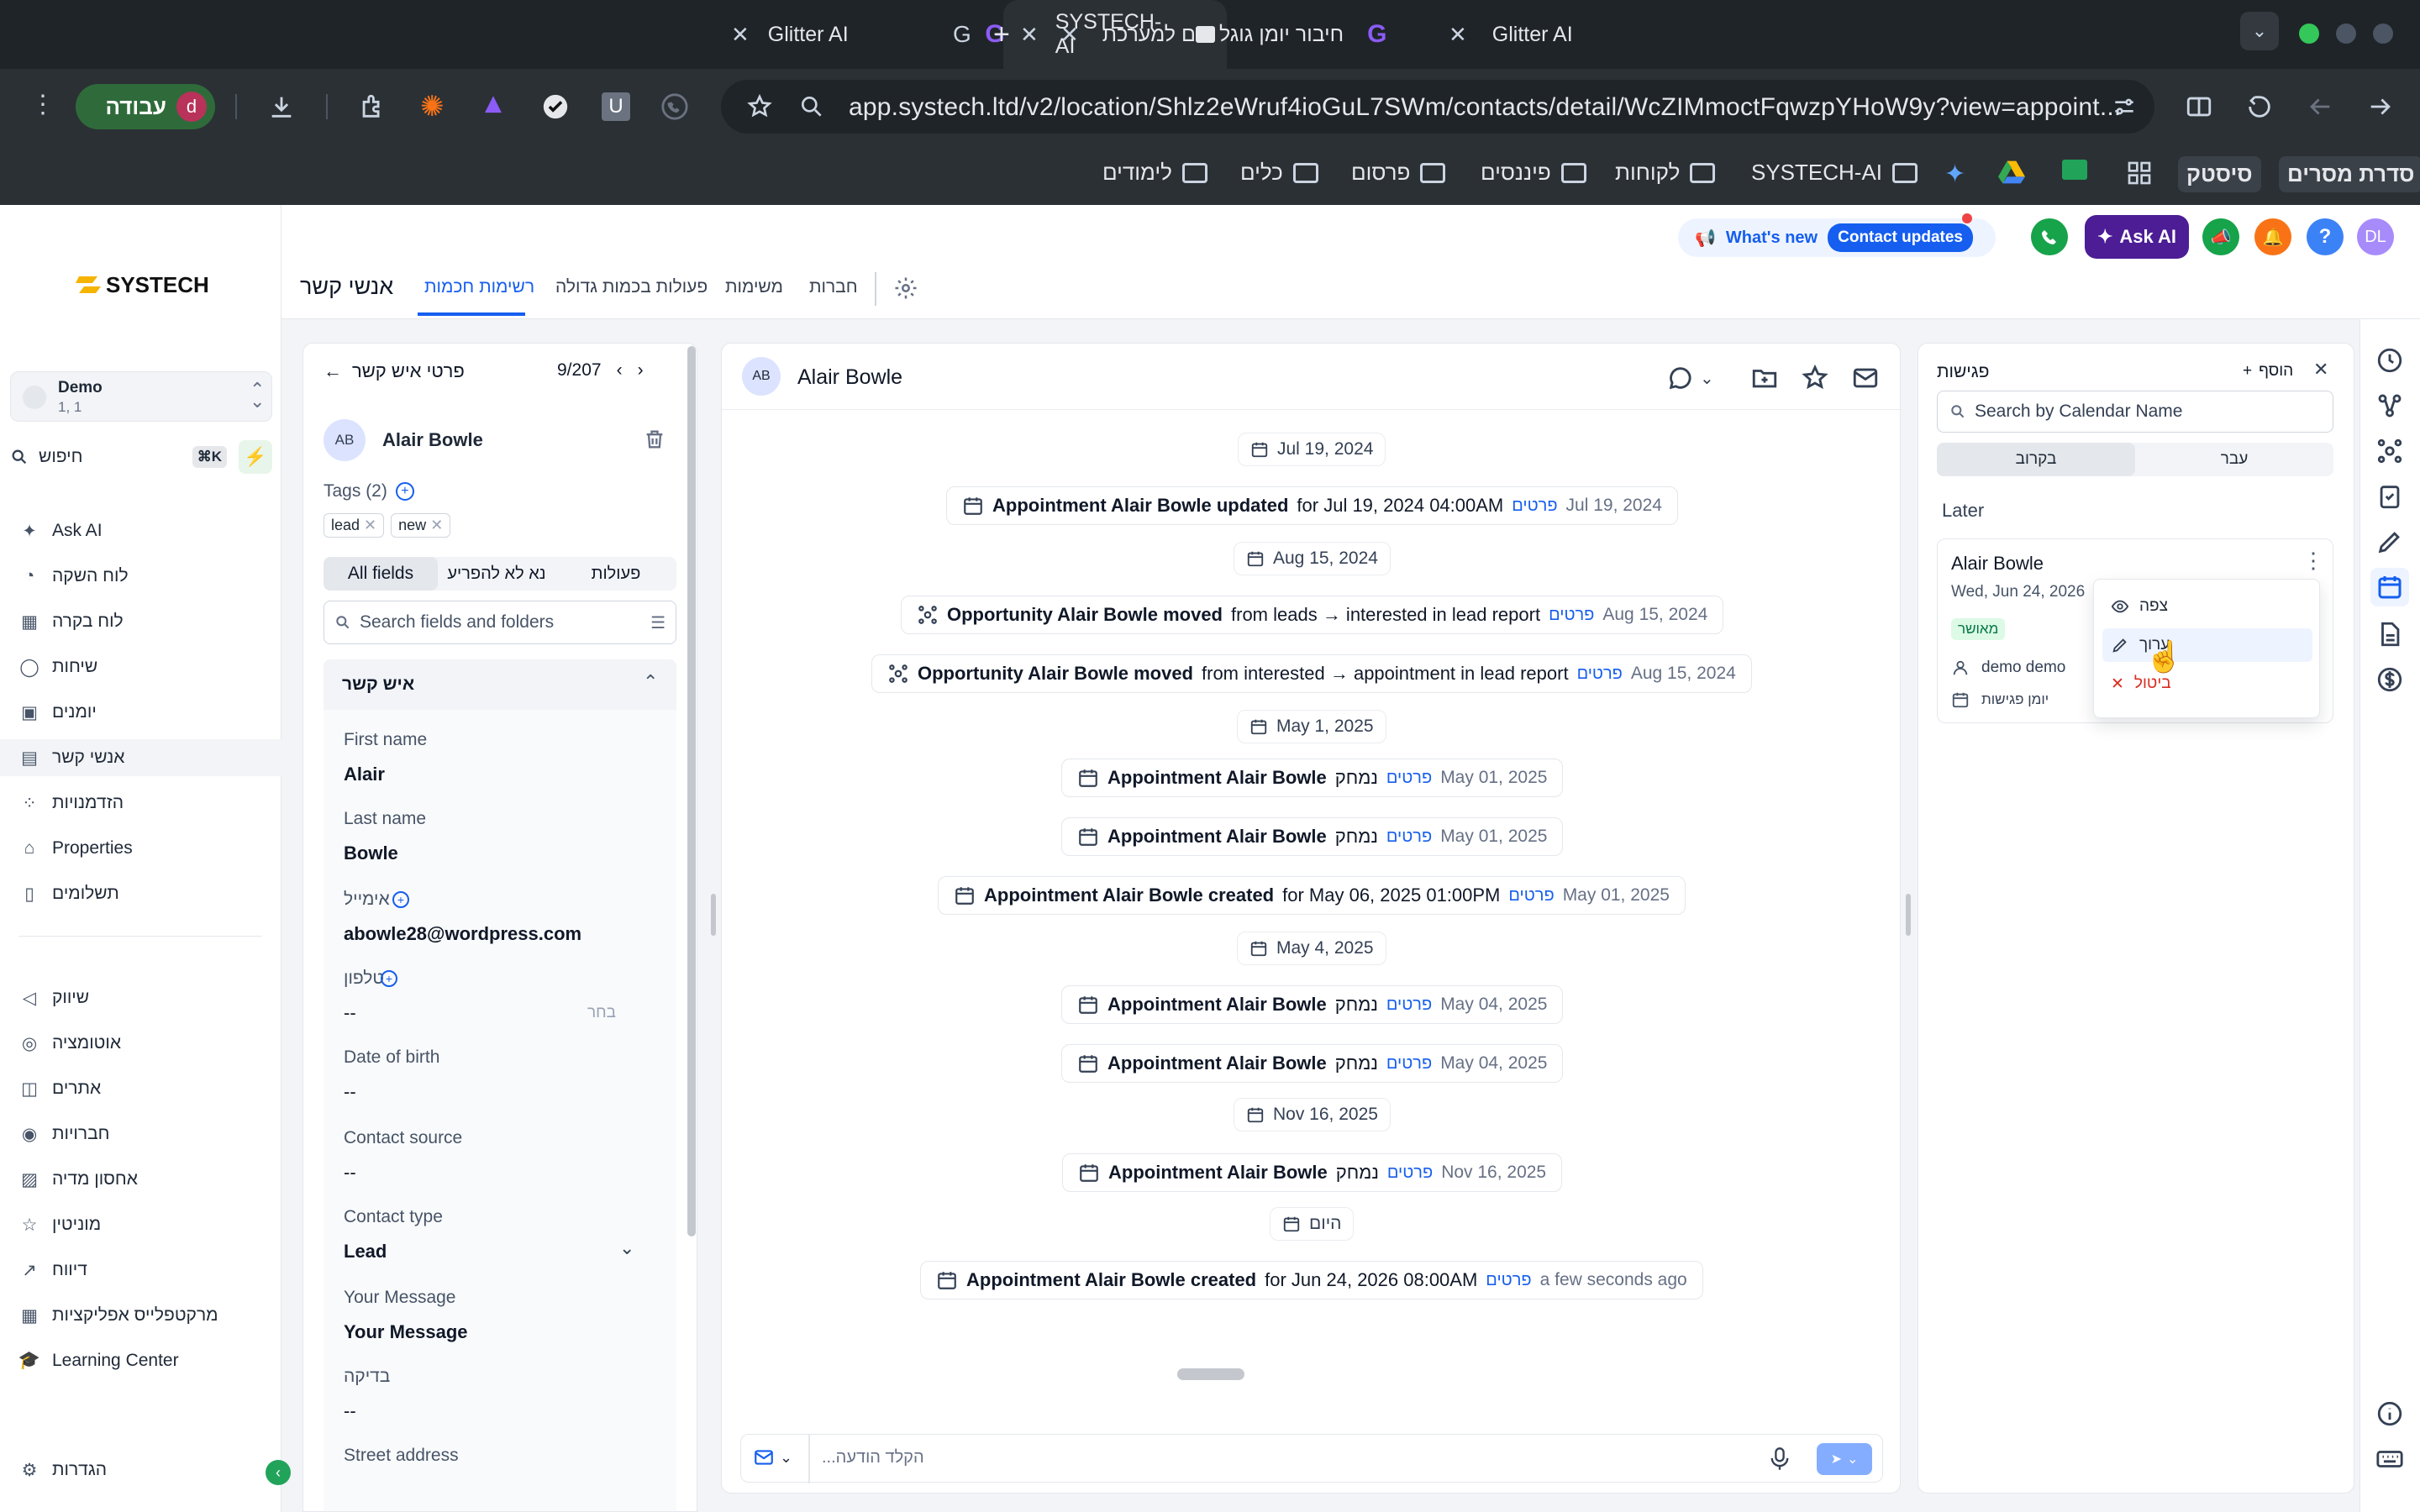  I want to click on sheets-bookmark-icon, so click(2074, 170).